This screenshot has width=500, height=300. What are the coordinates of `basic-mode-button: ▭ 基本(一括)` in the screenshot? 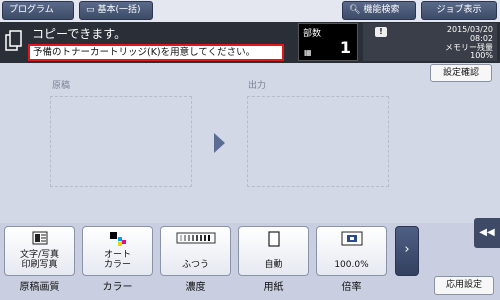 It's located at (116, 10).